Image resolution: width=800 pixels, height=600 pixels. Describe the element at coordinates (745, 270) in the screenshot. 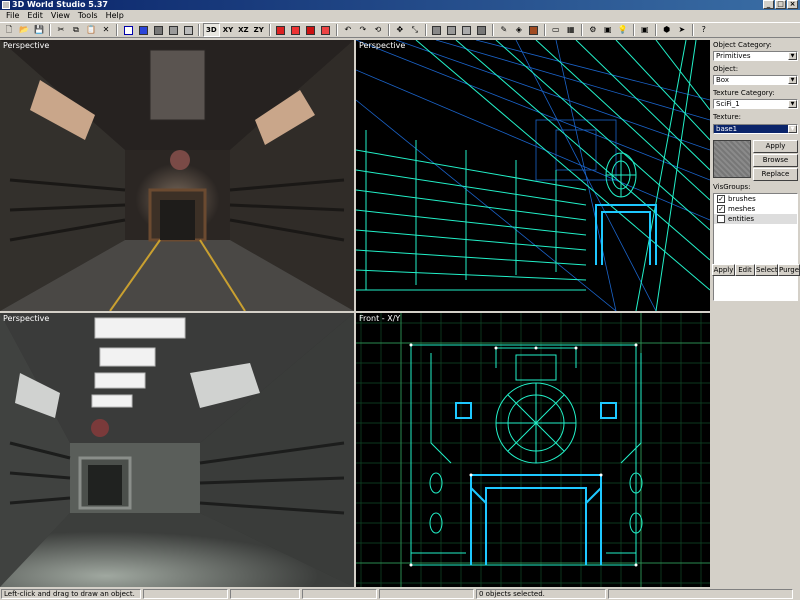

I see `vis-edit-button: Edit` at that location.